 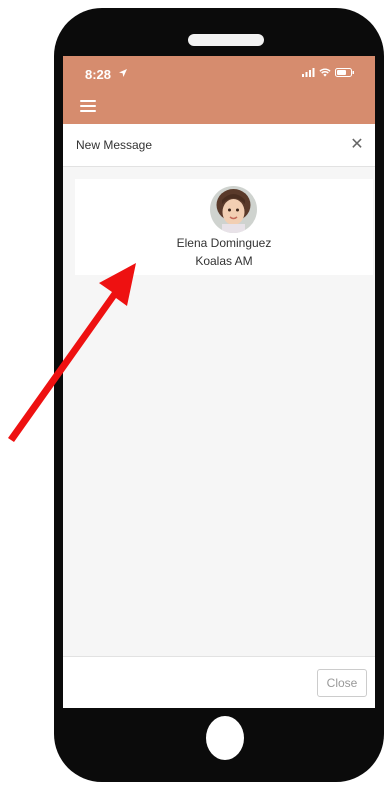 I want to click on child-photo-avatar, so click(x=233, y=209).